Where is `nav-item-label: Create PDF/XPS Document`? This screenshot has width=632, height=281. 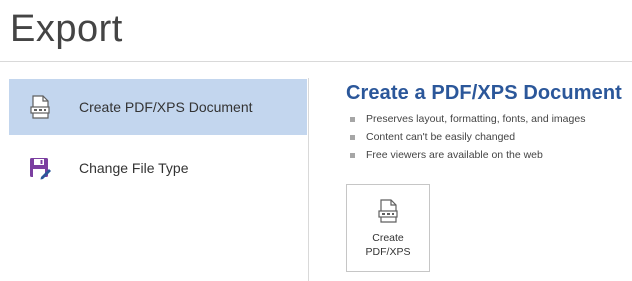 nav-item-label: Create PDF/XPS Document is located at coordinates (166, 107).